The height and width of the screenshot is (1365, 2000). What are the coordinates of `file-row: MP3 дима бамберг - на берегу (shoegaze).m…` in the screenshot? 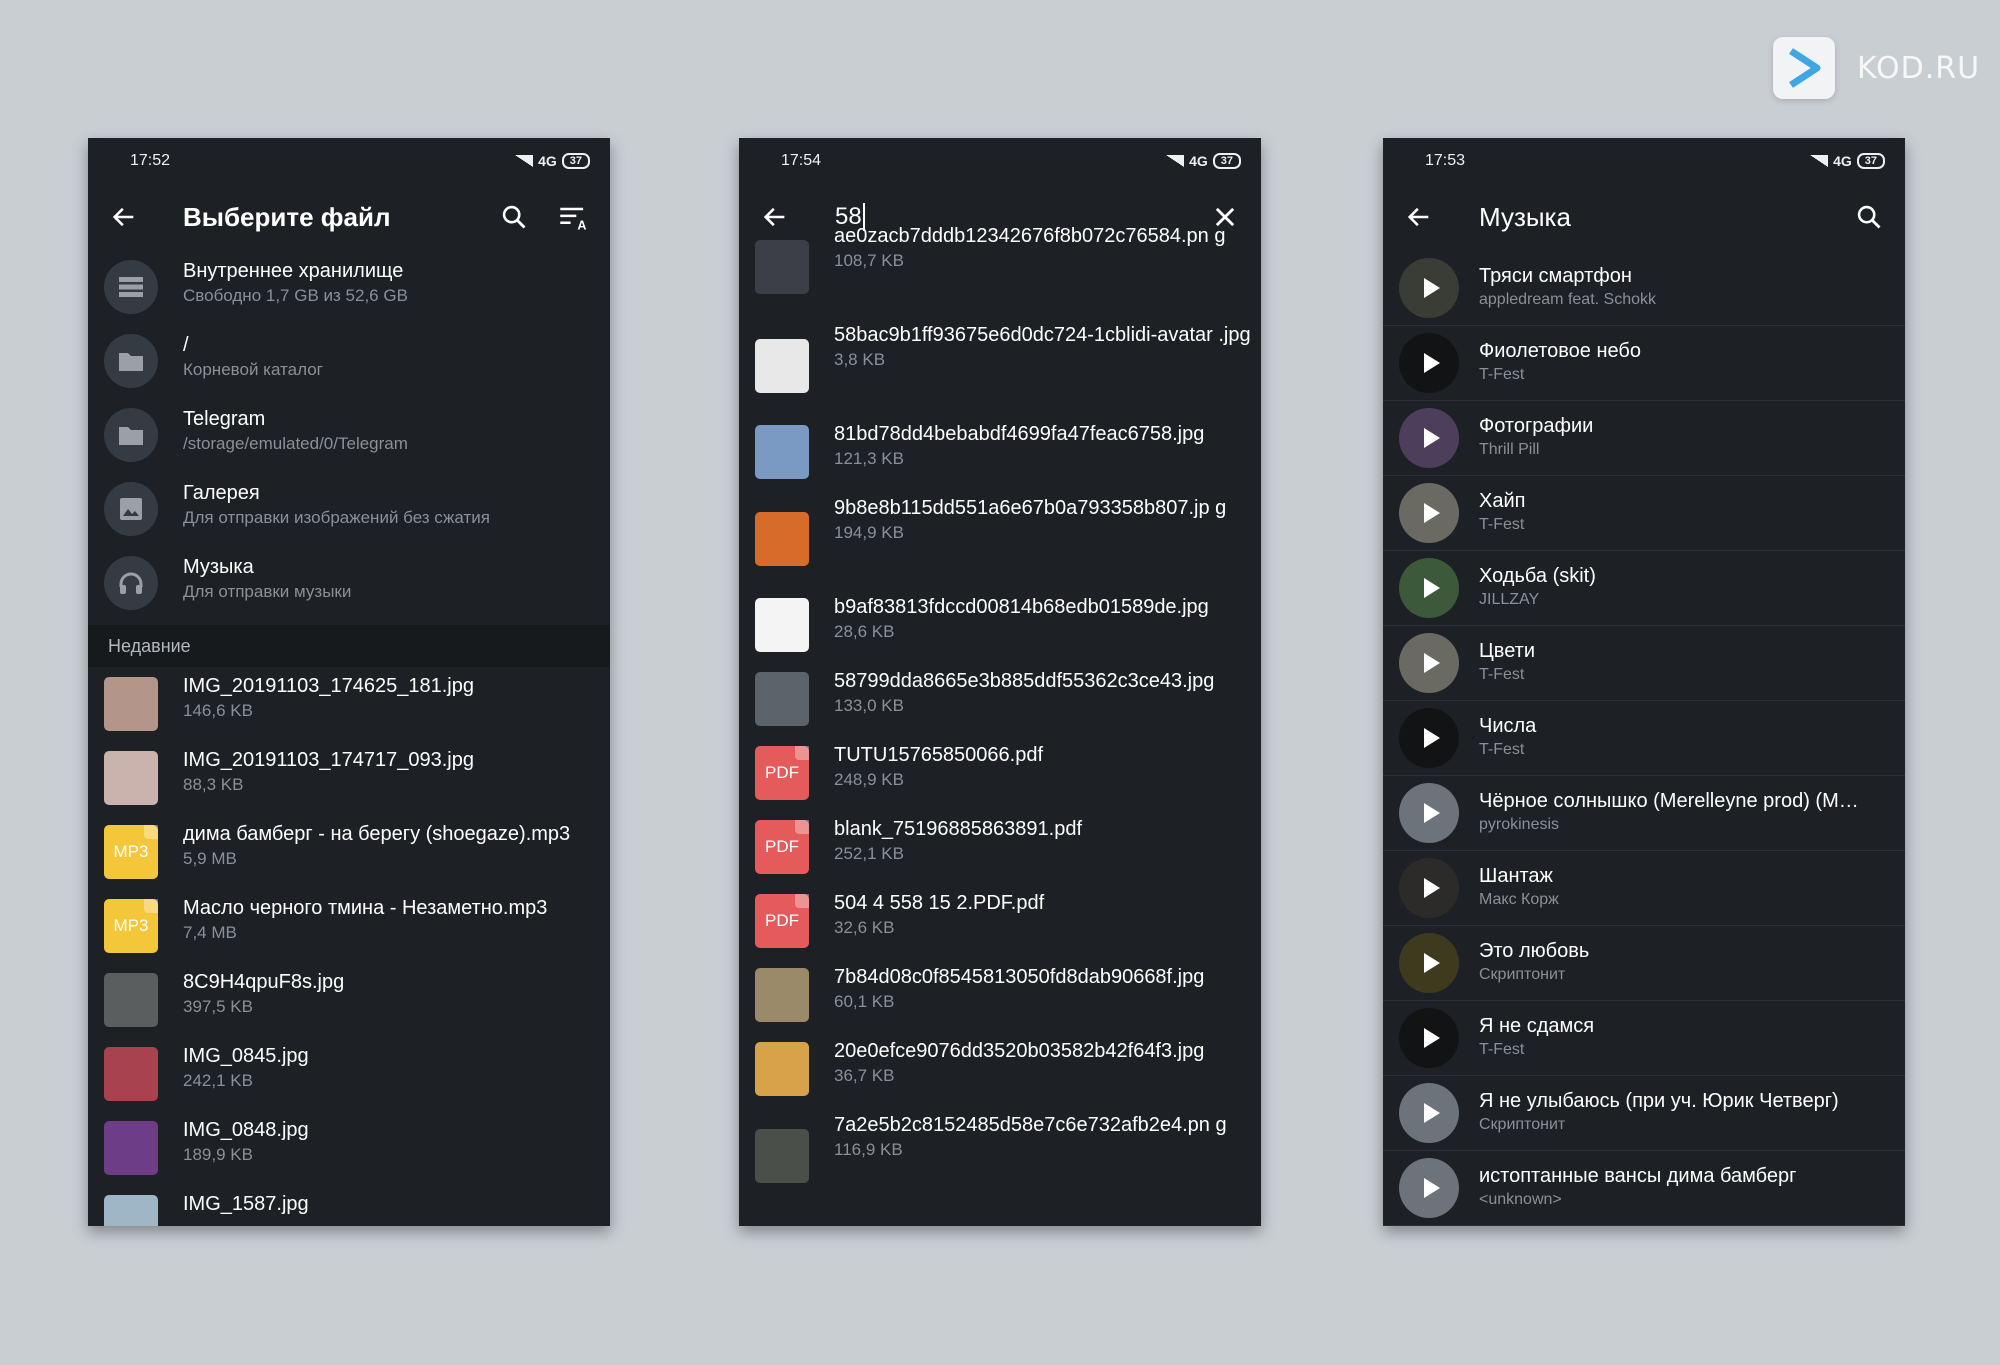 It's located at (349, 852).